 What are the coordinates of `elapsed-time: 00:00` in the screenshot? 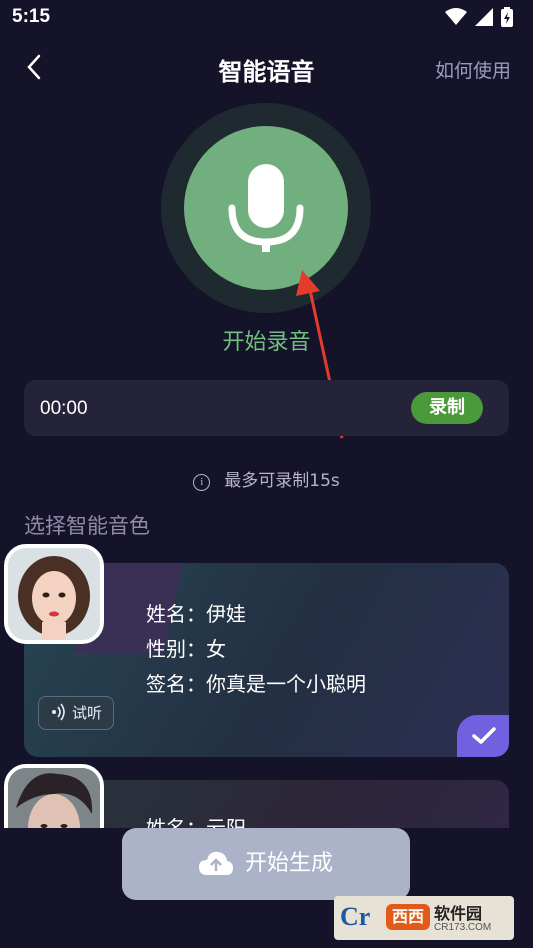 It's located at (64, 408).